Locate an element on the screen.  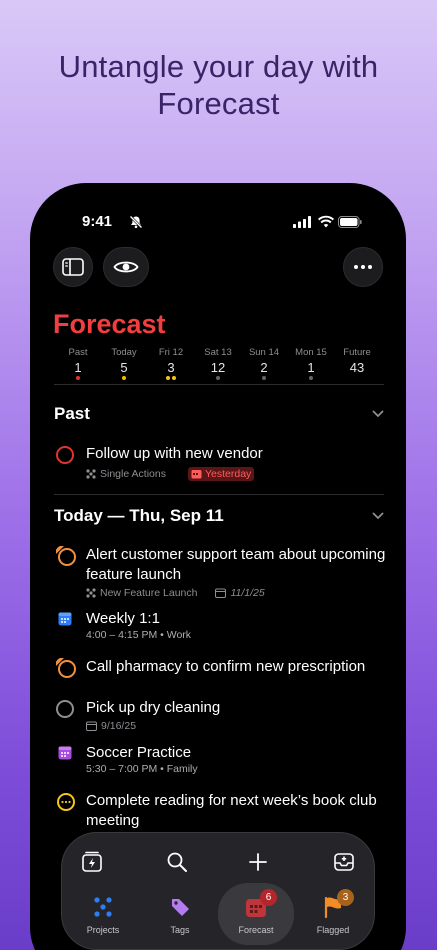
day-fri-12: Fri 12 3 is located at coordinates (171, 364).